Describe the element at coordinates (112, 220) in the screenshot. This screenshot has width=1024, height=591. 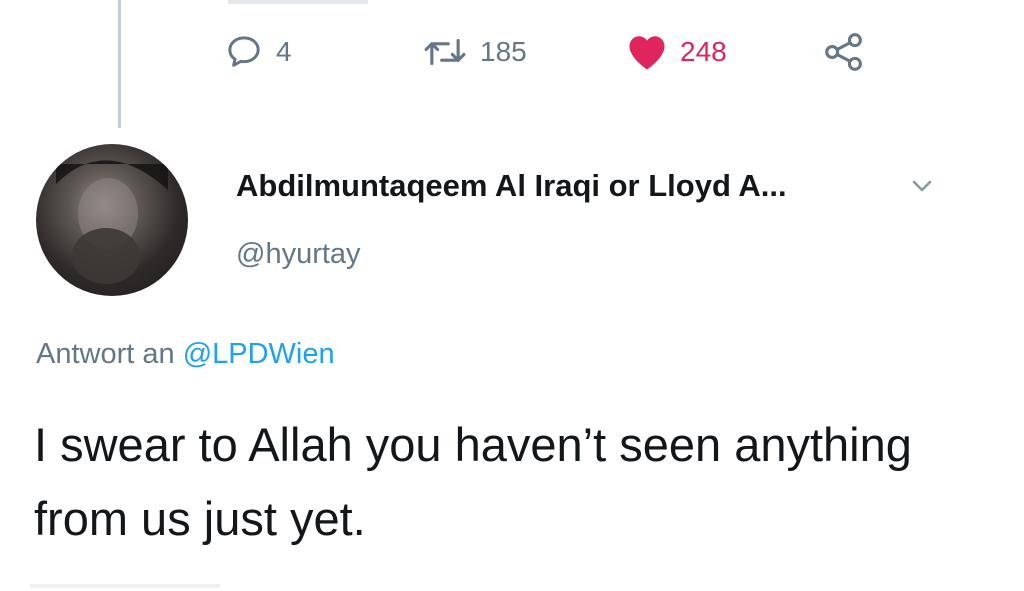
I see `avatar` at that location.